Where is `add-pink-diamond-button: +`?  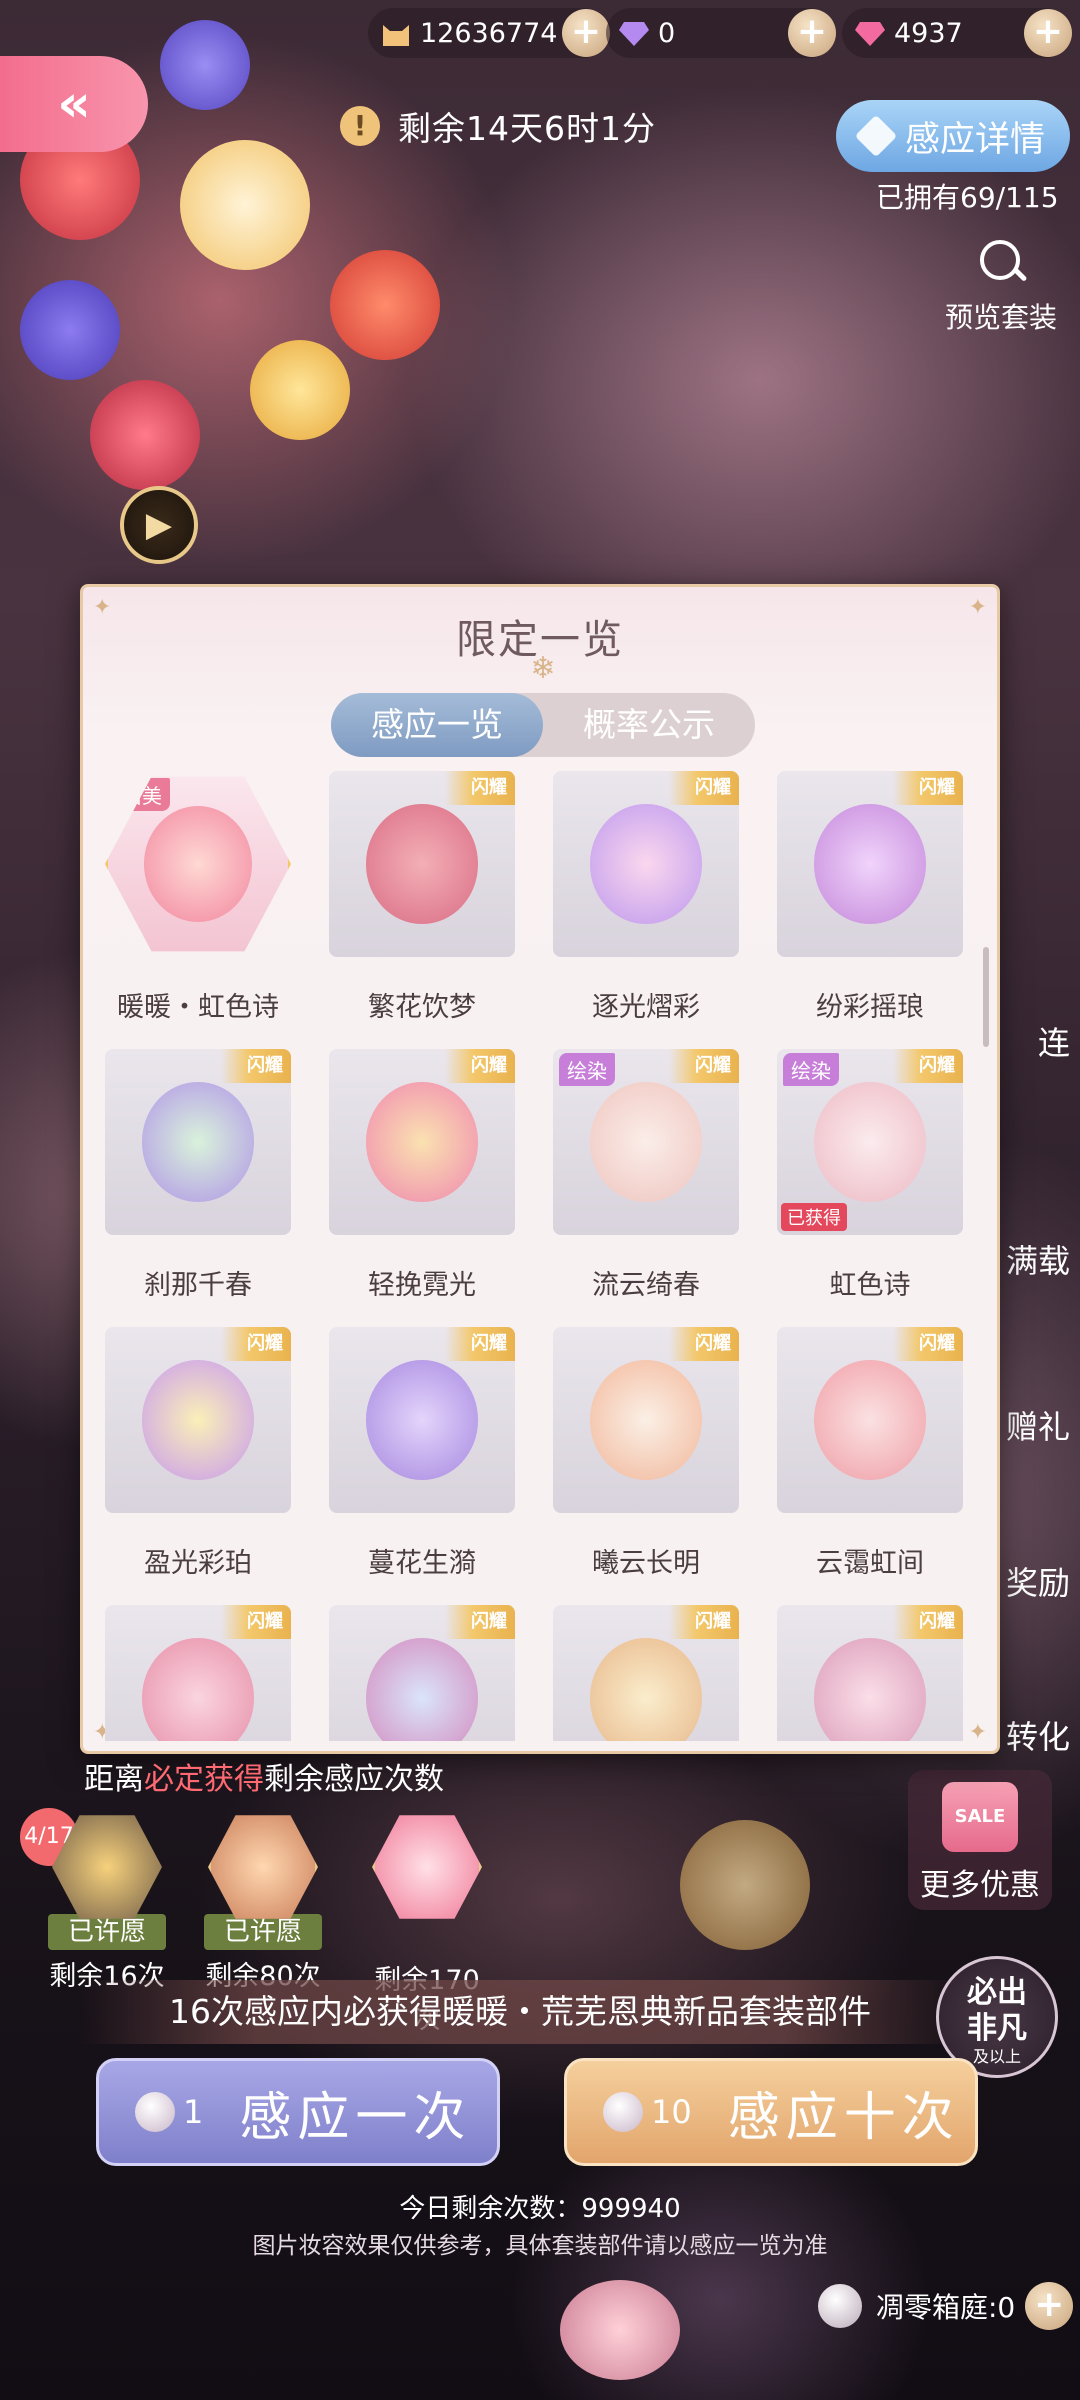
add-pink-diamond-button: + is located at coordinates (1048, 33).